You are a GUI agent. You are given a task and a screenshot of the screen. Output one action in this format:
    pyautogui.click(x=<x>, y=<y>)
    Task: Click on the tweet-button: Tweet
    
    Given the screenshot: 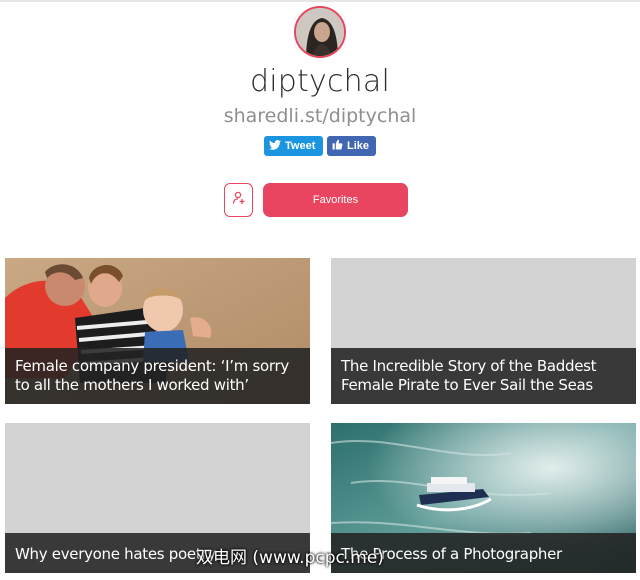 What is the action you would take?
    pyautogui.click(x=293, y=146)
    